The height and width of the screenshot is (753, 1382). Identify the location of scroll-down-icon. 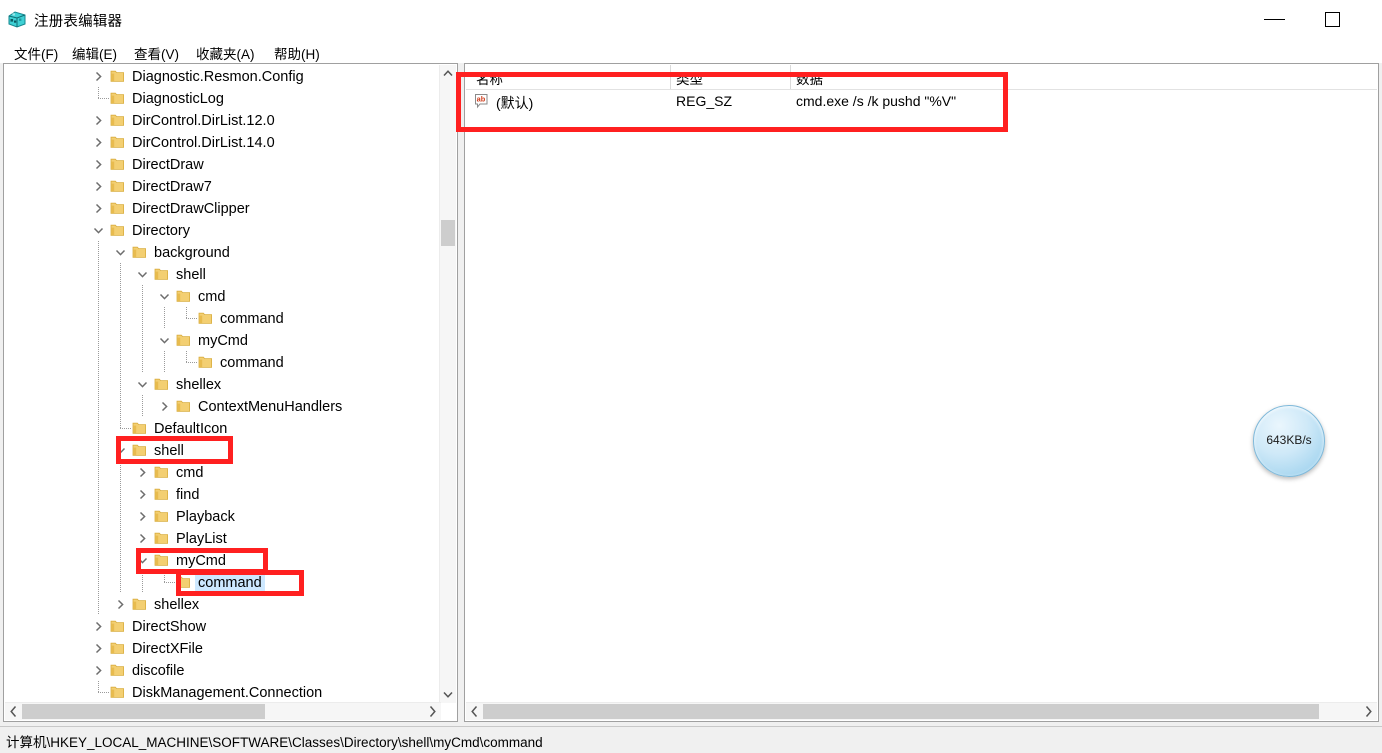
(448, 694).